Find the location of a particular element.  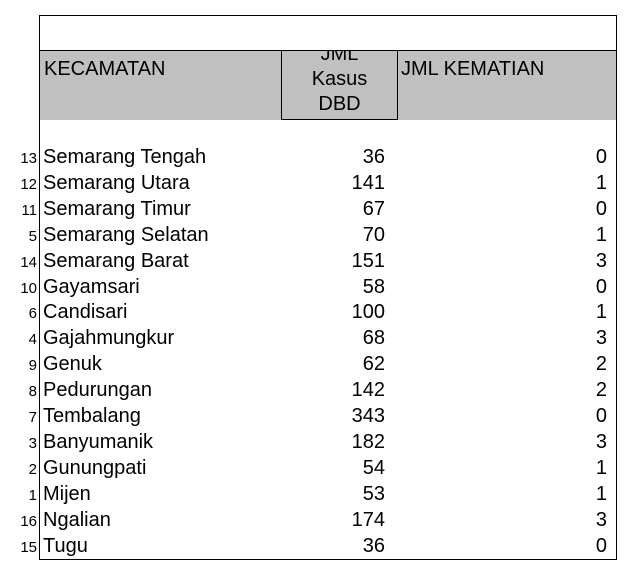

kasus-value: 62 is located at coordinates (373, 364).